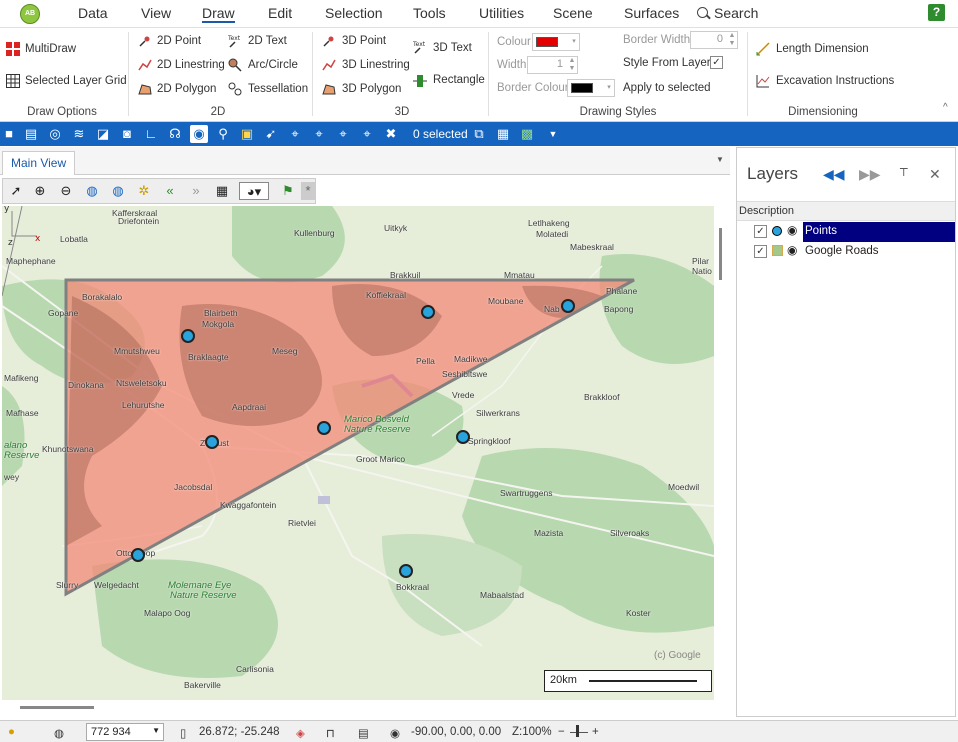 Image resolution: width=958 pixels, height=742 pixels. I want to click on length-dimension-button: Length Dimension, so click(822, 49).